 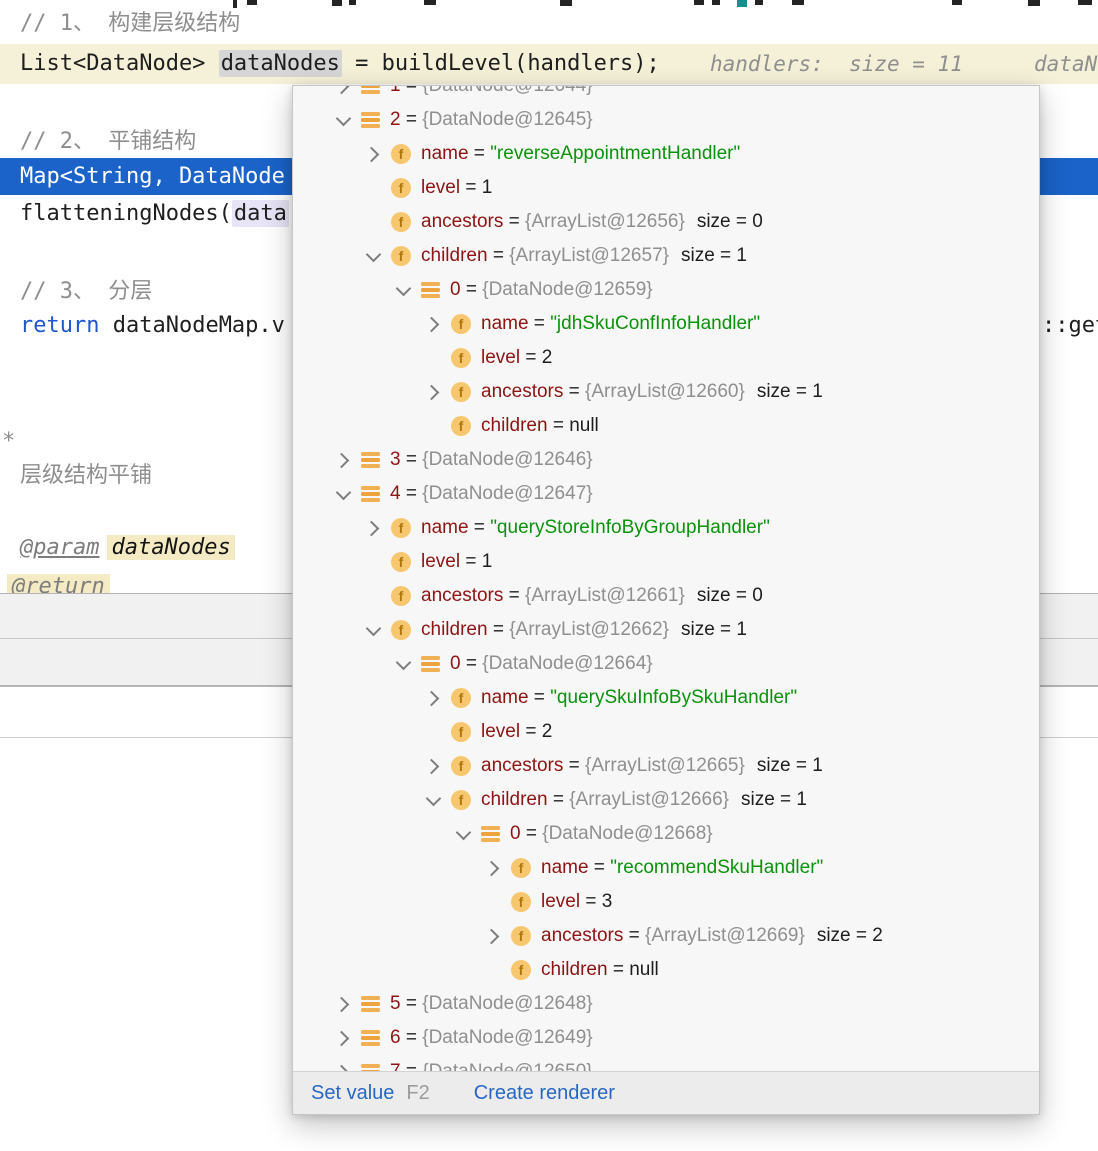 What do you see at coordinates (86, 292) in the screenshot?
I see `comment-line-3: // 3、 分层` at bounding box center [86, 292].